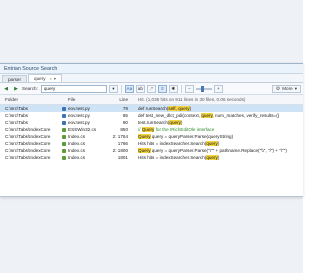  I want to click on match-case-button: Aa, so click(129, 88).